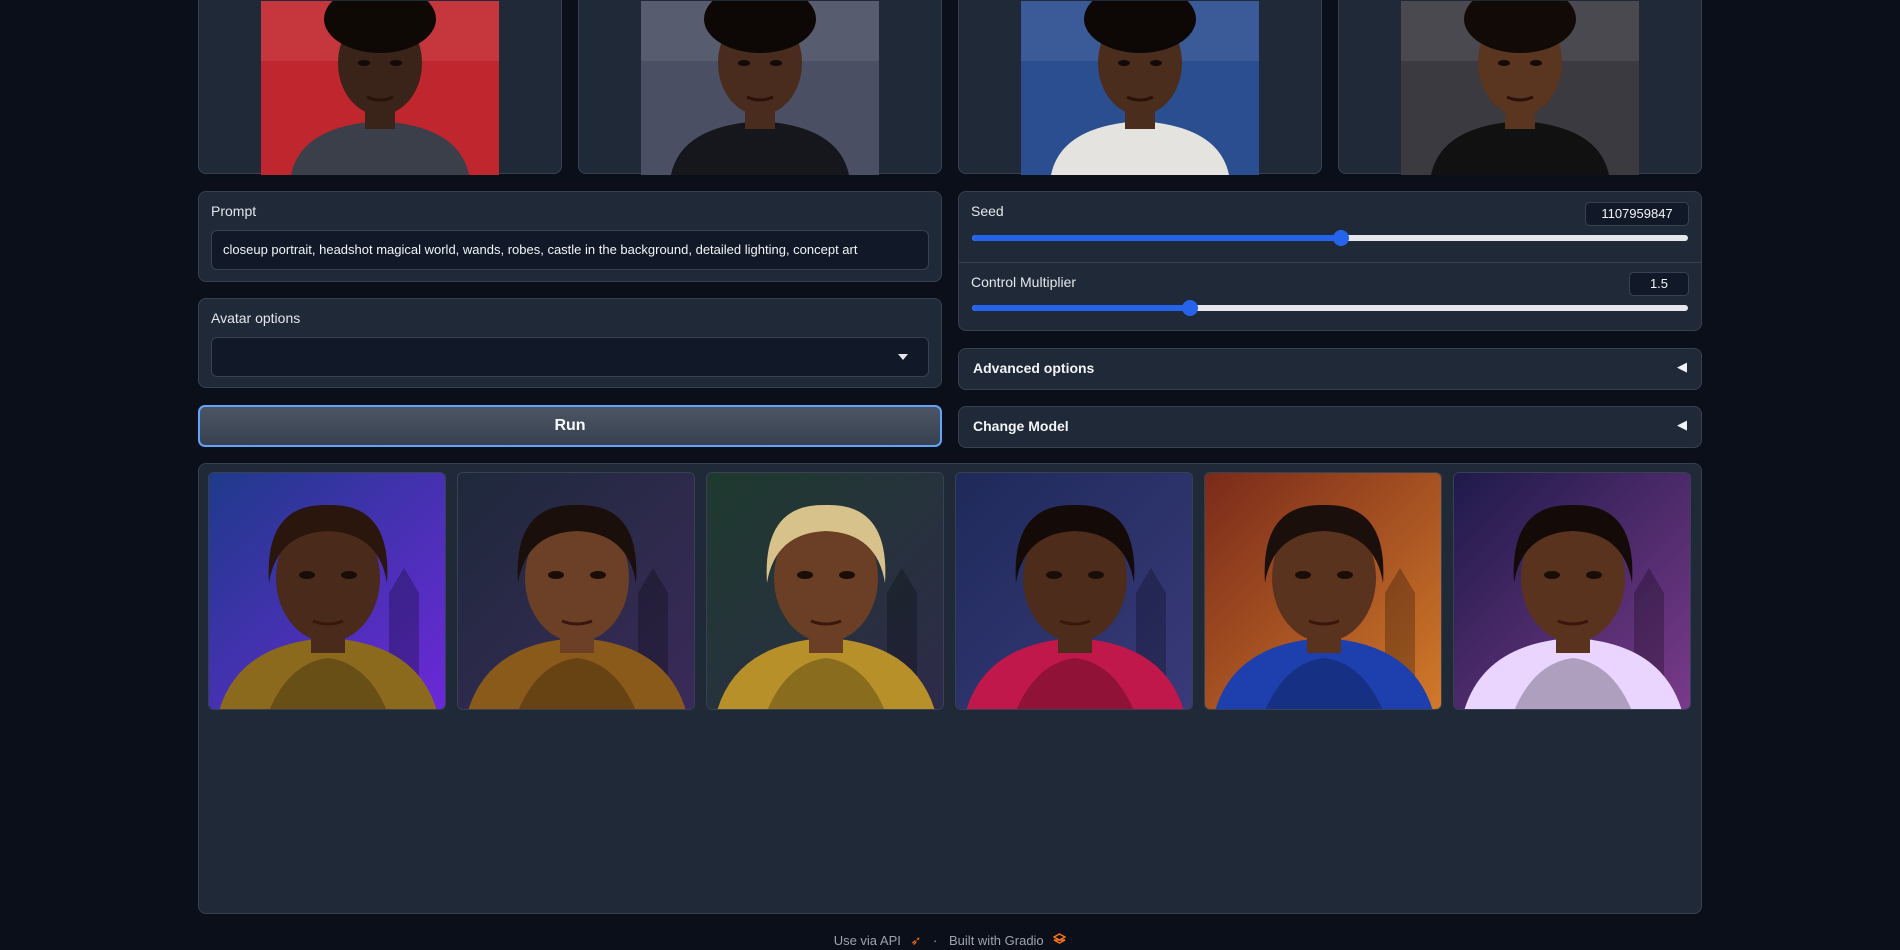 Image resolution: width=1900 pixels, height=950 pixels. Describe the element at coordinates (996, 940) in the screenshot. I see `built-with-gradio-link: Built with Gradio` at that location.